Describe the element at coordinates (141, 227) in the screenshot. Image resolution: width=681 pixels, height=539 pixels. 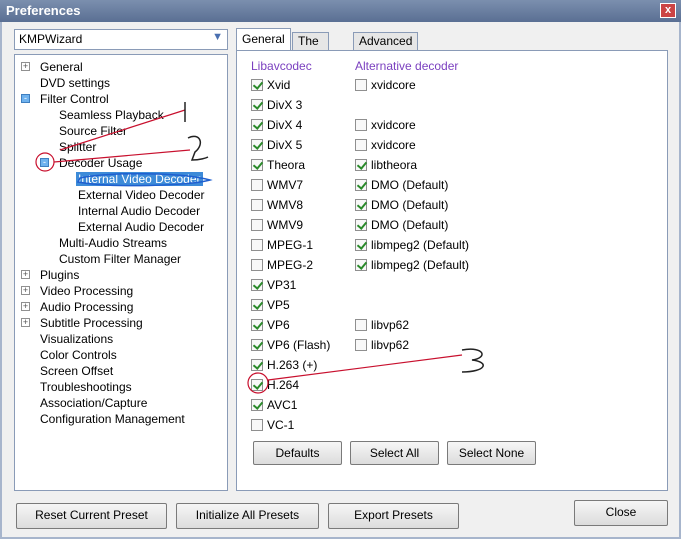
I see `tree-item-external-audio-decoder: External Audio Decoder` at that location.